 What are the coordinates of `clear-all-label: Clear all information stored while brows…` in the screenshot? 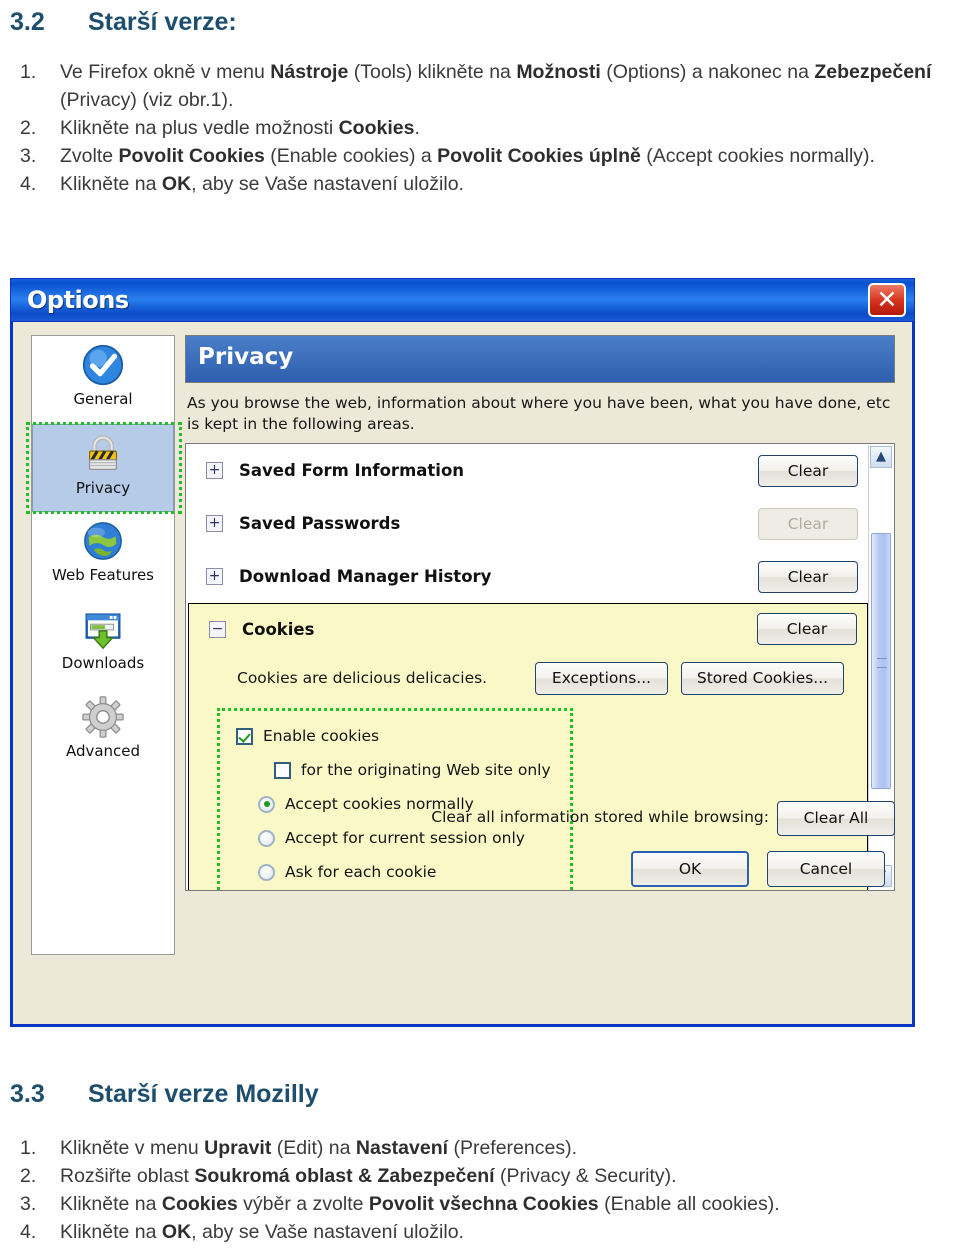 It's located at (600, 817).